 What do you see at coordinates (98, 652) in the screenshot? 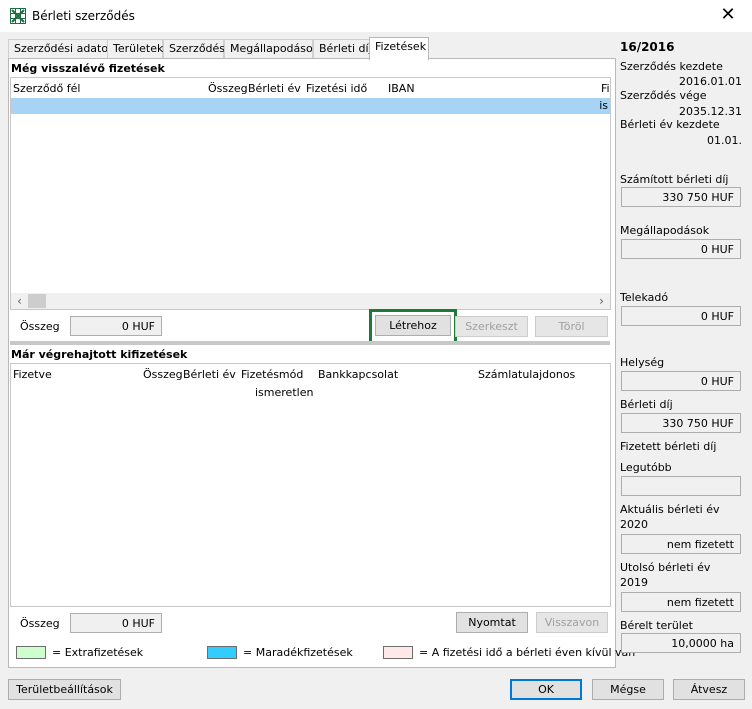
I see `legend-label-extra: = Extrafizetések` at bounding box center [98, 652].